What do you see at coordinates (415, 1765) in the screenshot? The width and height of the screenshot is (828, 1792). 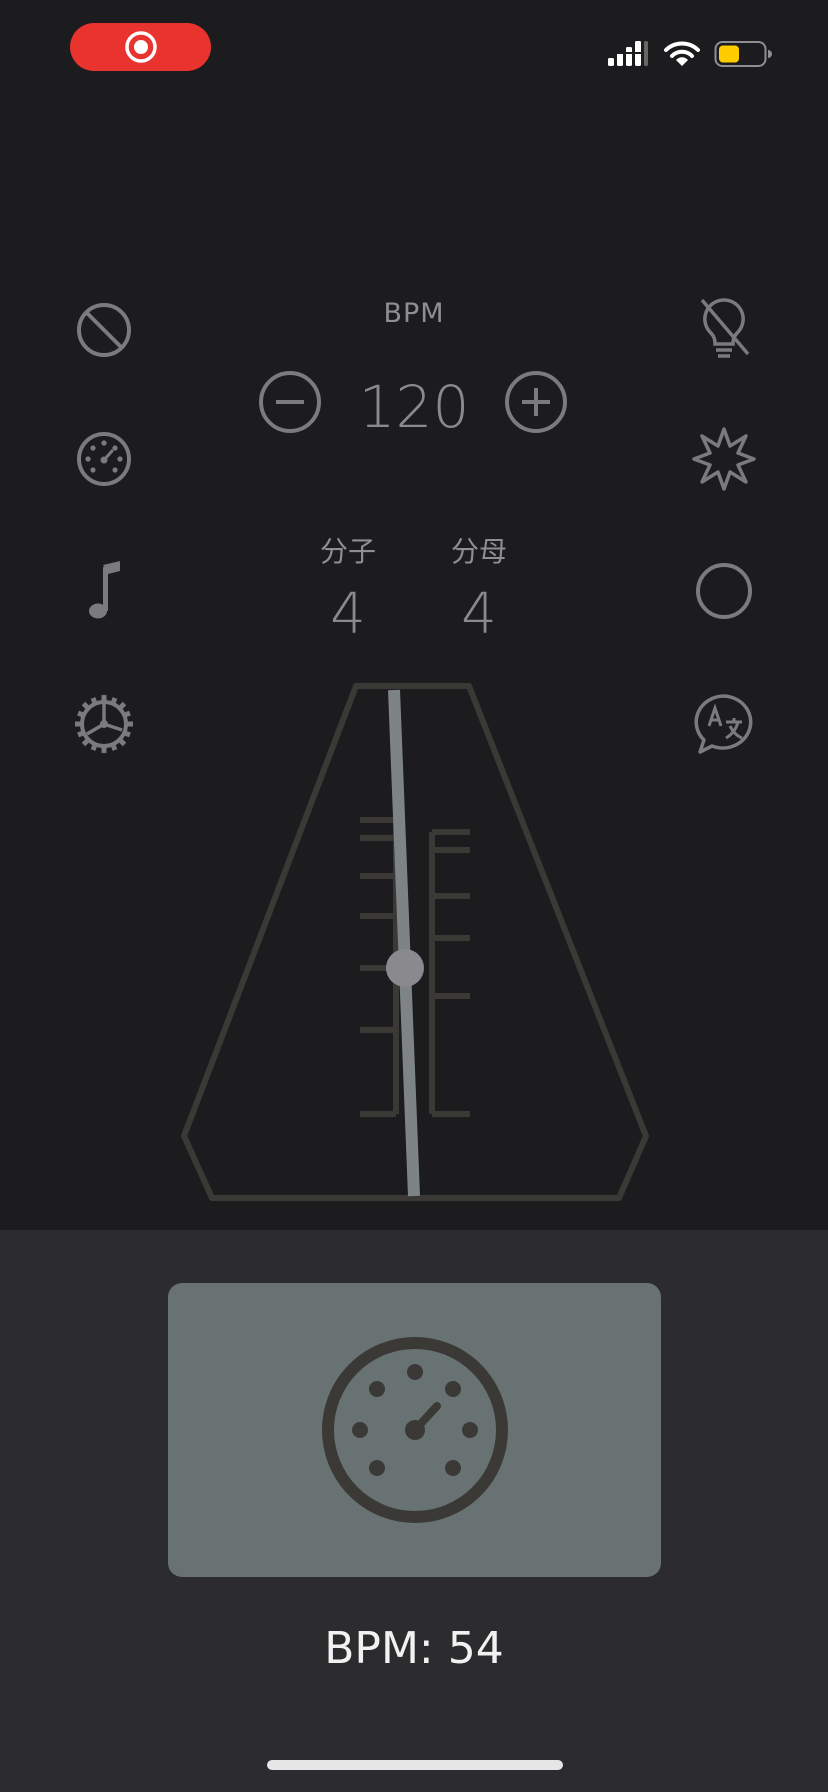 I see `home-indicator` at bounding box center [415, 1765].